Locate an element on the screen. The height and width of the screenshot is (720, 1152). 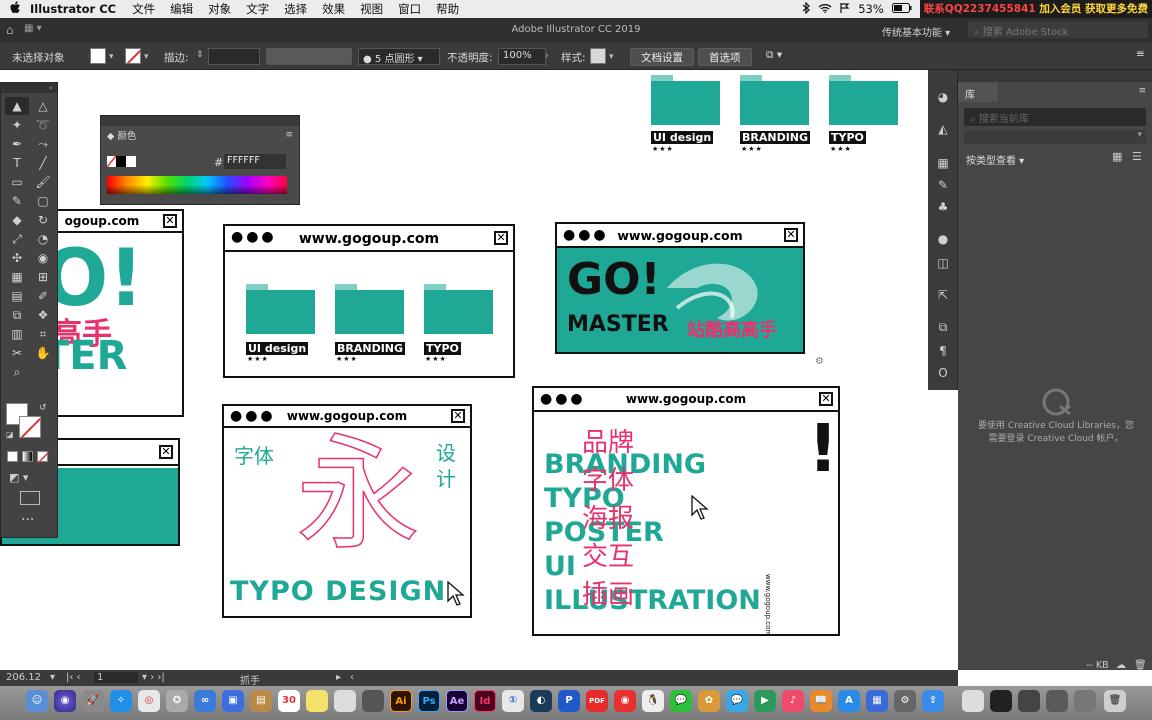
opentype-panel-icon: O is located at coordinates (943, 374).